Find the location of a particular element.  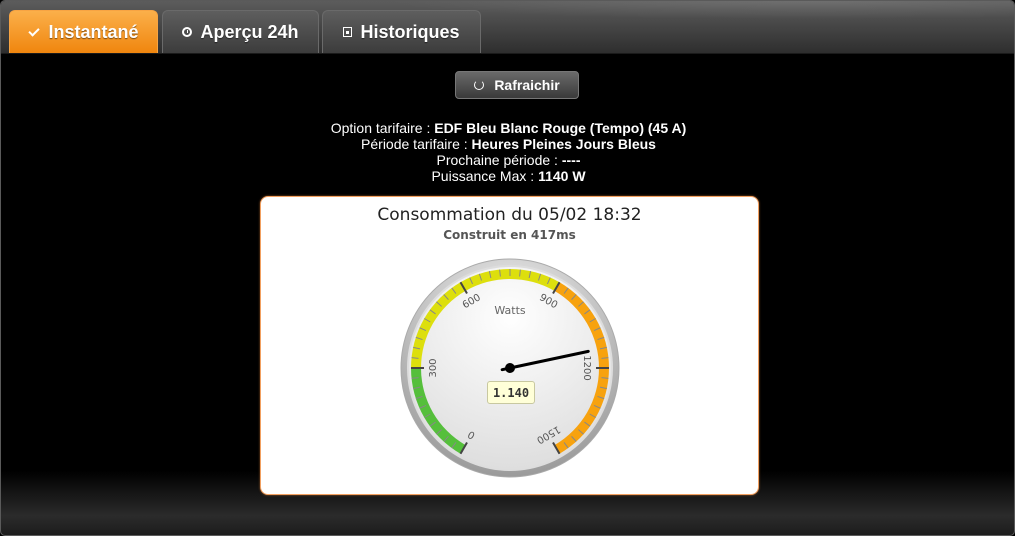

tab-instantane: Instantané is located at coordinates (83, 31).